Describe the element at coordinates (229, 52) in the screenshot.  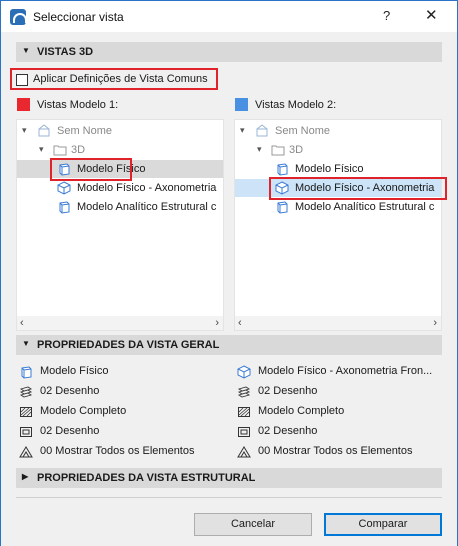
I see `section-header-views3d: ▼ VISTAS 3D` at that location.